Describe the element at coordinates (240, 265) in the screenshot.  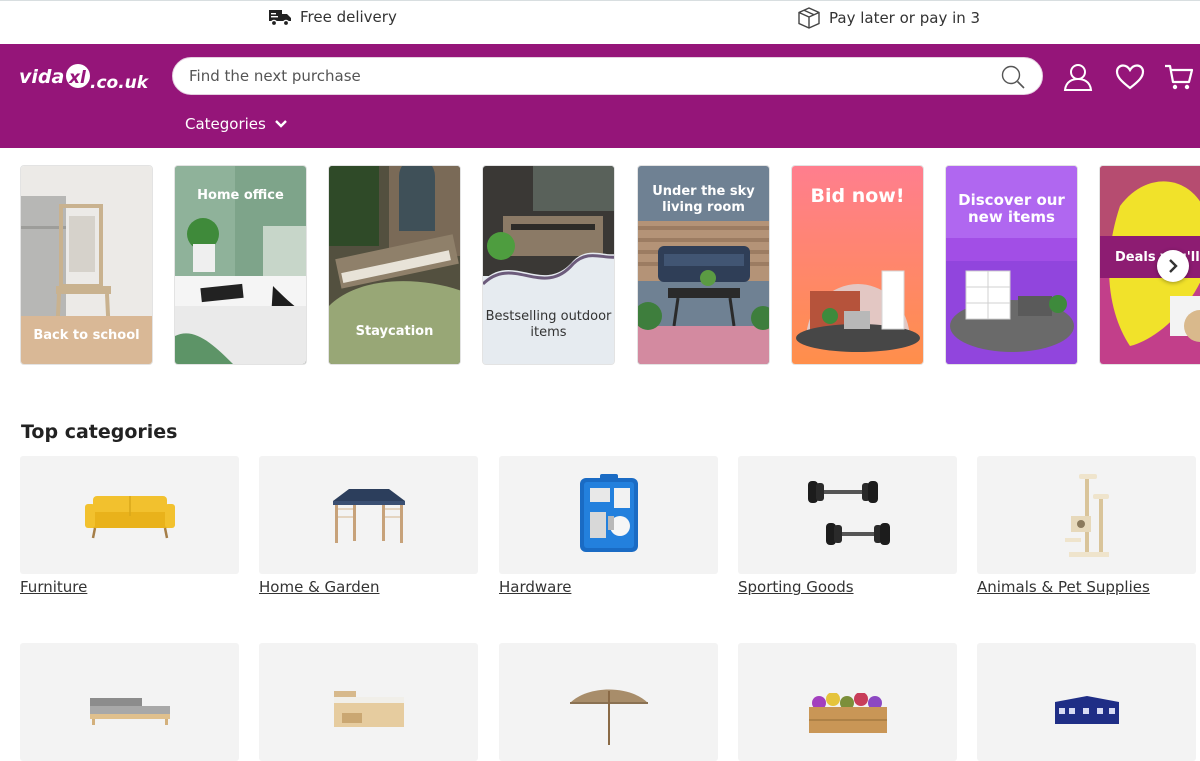
I see `promo-tile-home-office: Home office` at that location.